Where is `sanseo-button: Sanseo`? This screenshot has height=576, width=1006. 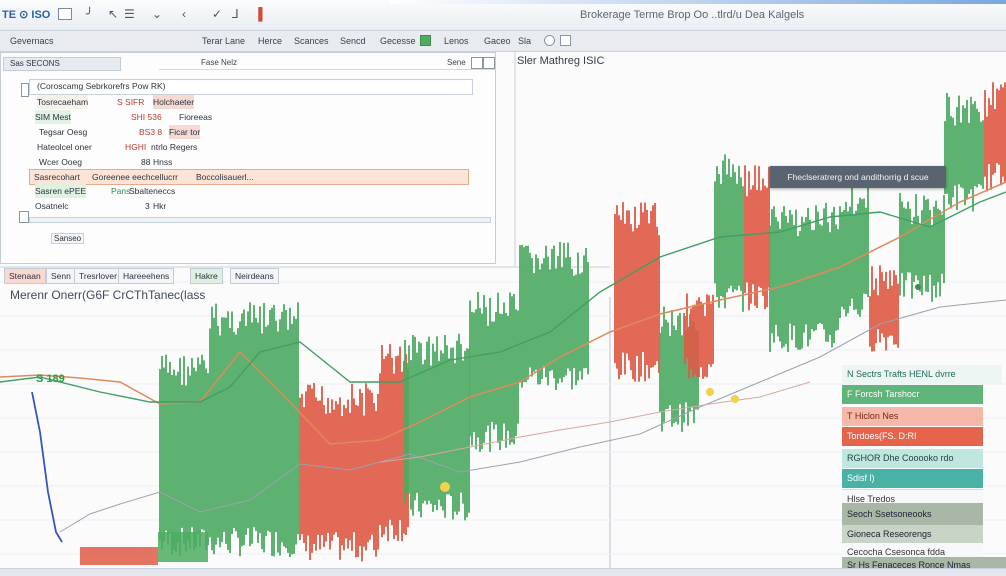
sanseo-button: Sanseo is located at coordinates (68, 238).